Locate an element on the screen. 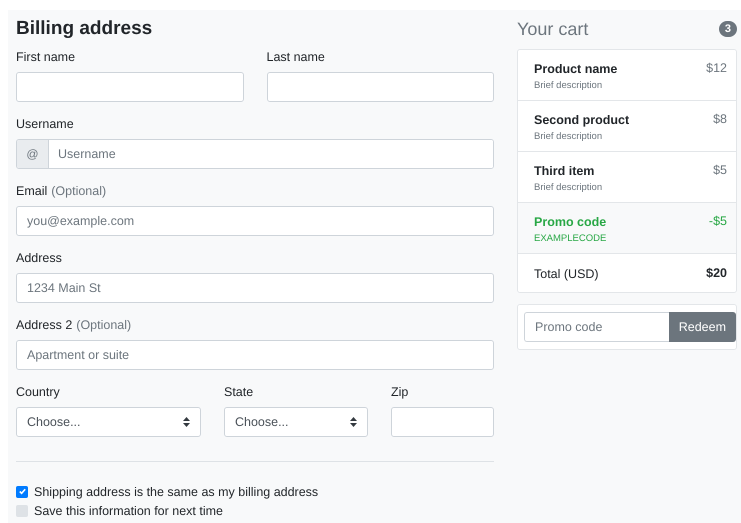 The height and width of the screenshot is (523, 741). item-name: Second product is located at coordinates (582, 120).